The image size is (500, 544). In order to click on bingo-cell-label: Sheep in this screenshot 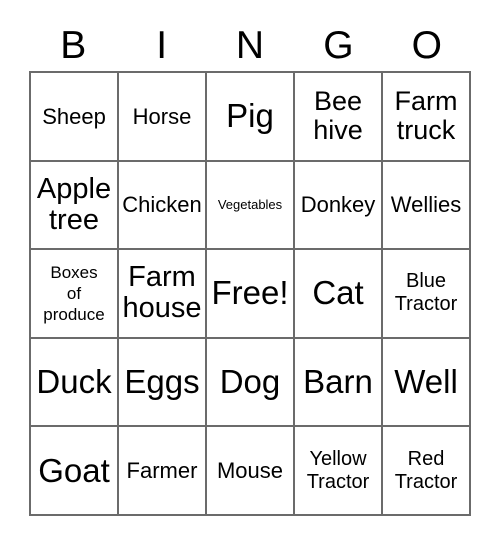, I will do `click(74, 116)`.